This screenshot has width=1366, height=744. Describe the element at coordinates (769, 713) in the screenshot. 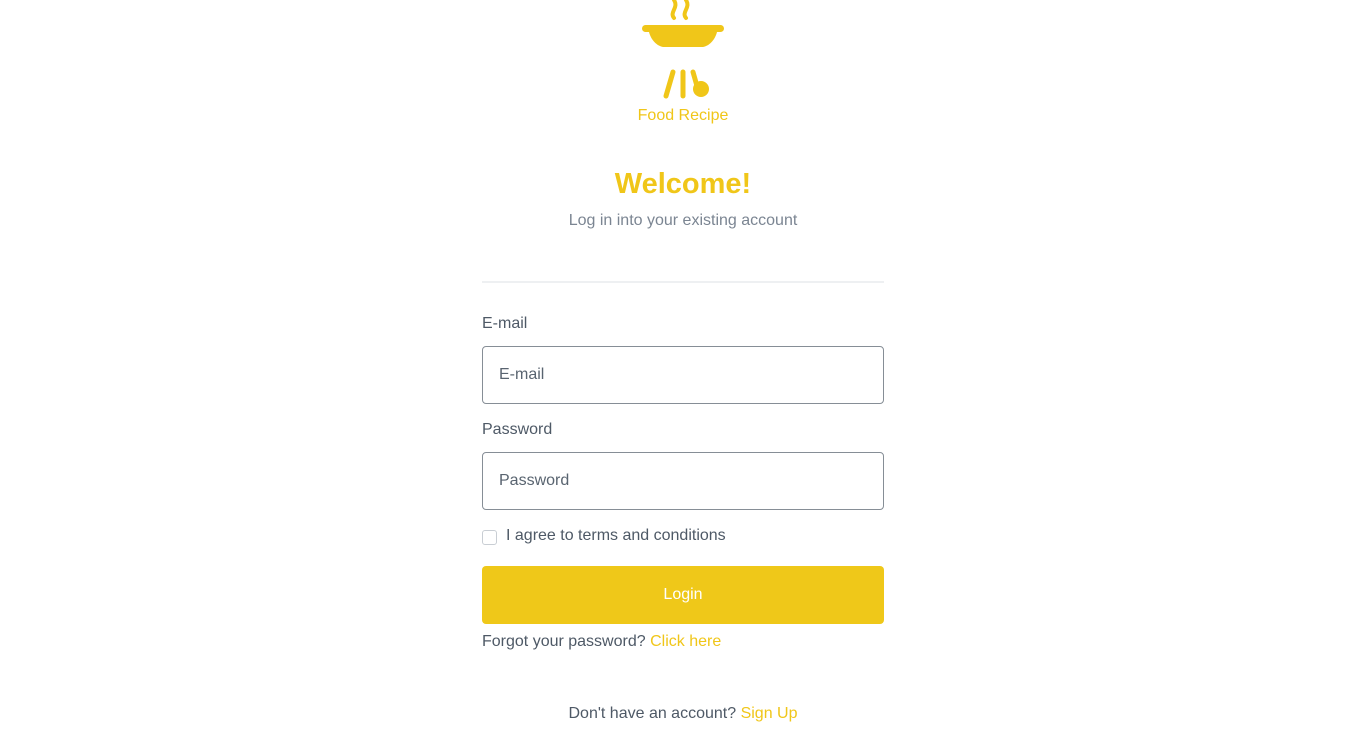

I see `signup-link: Sign Up` at that location.